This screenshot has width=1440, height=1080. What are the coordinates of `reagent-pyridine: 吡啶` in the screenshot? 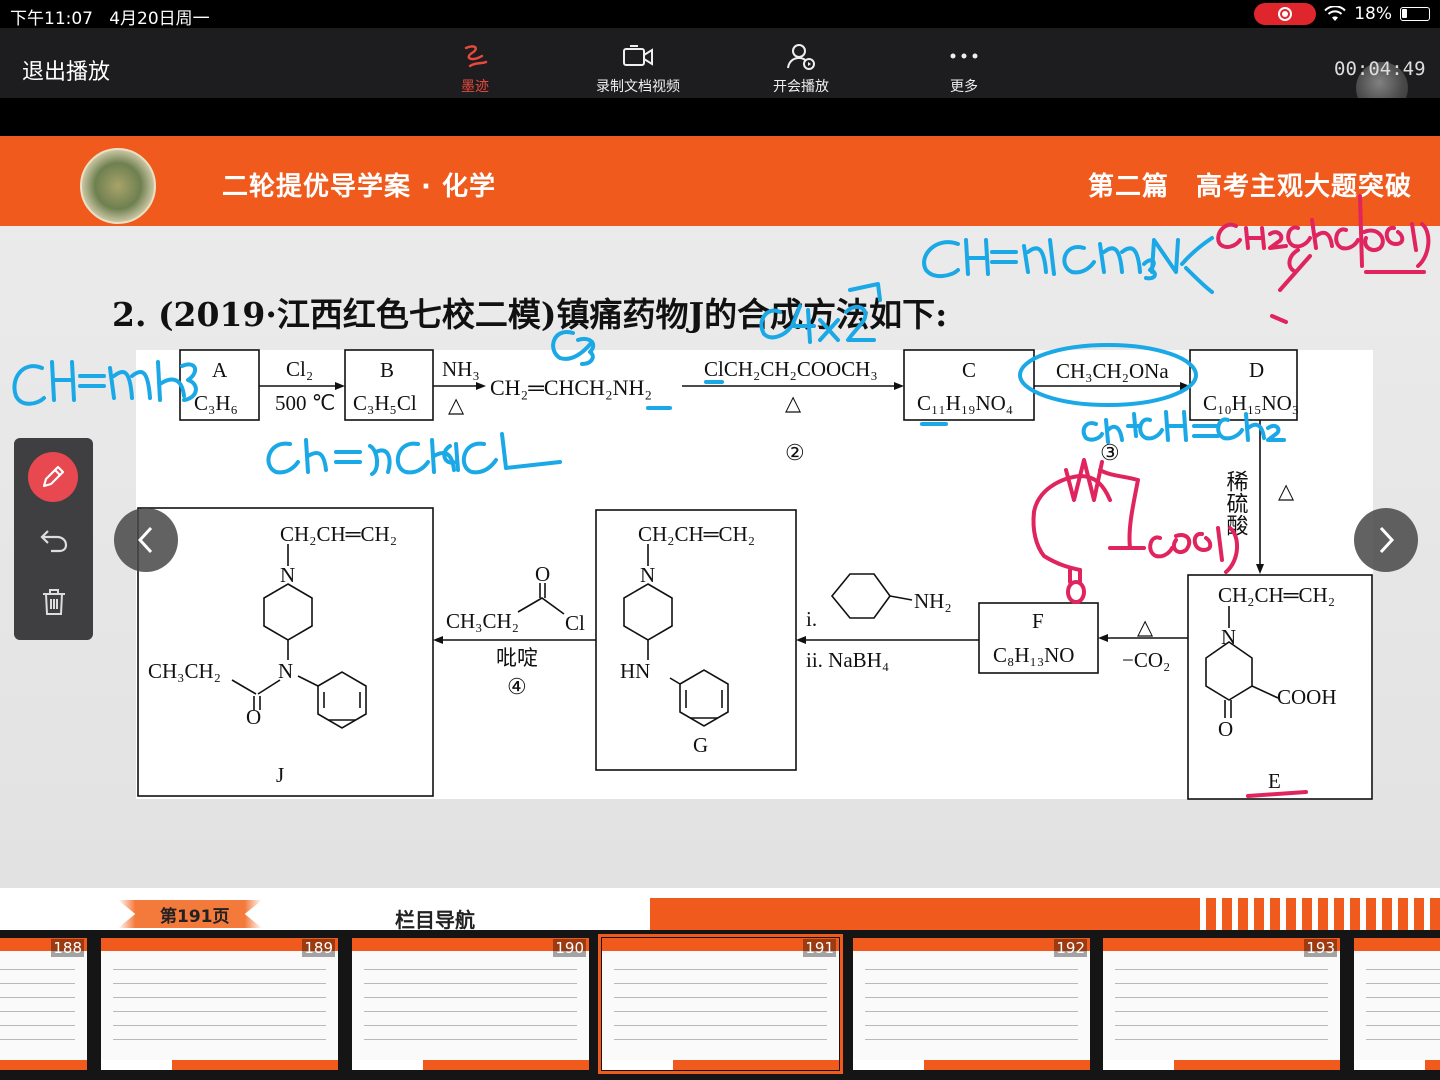 It's located at (517, 658).